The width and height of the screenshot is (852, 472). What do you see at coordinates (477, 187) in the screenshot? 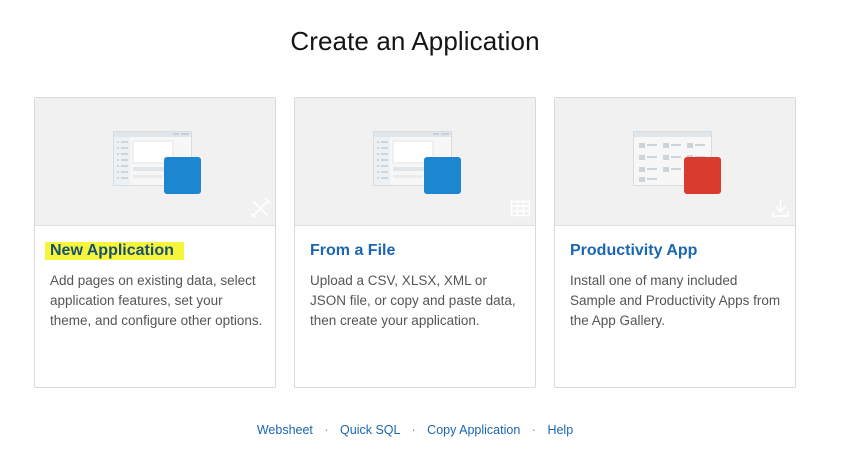
I see `table-icon` at bounding box center [477, 187].